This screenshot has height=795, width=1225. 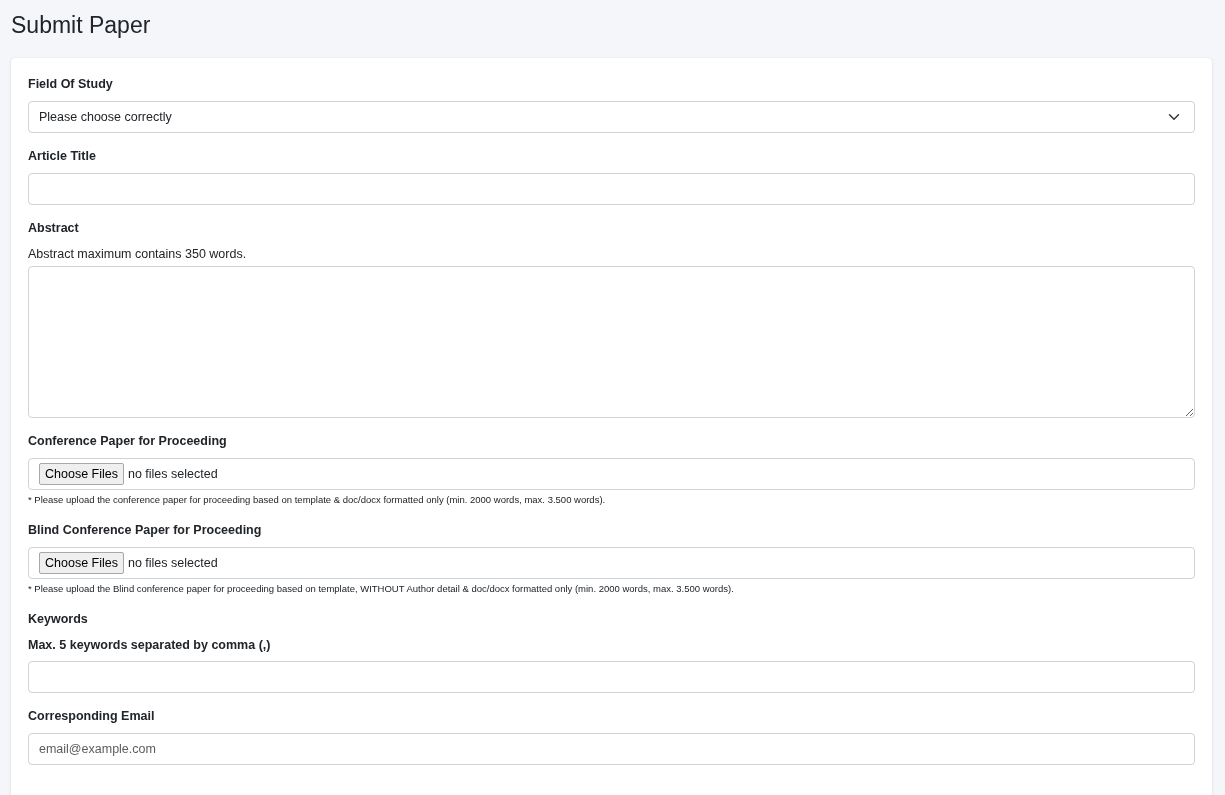 What do you see at coordinates (381, 589) in the screenshot?
I see `upload-note: * Please upload the Blind conference paper for proceeding based on template, WITHOUT Author detail & doc/docx formatted only (min. 2000 words, max. 3.500 words).` at bounding box center [381, 589].